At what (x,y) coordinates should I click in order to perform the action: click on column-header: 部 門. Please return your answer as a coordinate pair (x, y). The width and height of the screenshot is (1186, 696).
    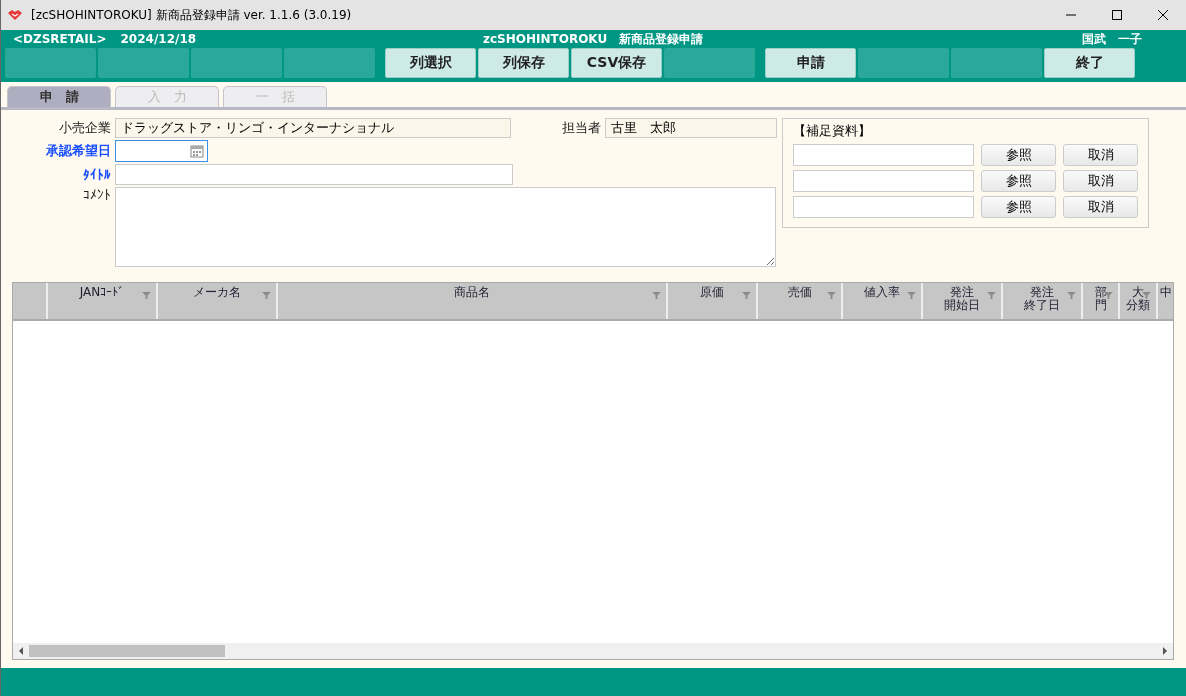
    Looking at the image, I should click on (1100, 301).